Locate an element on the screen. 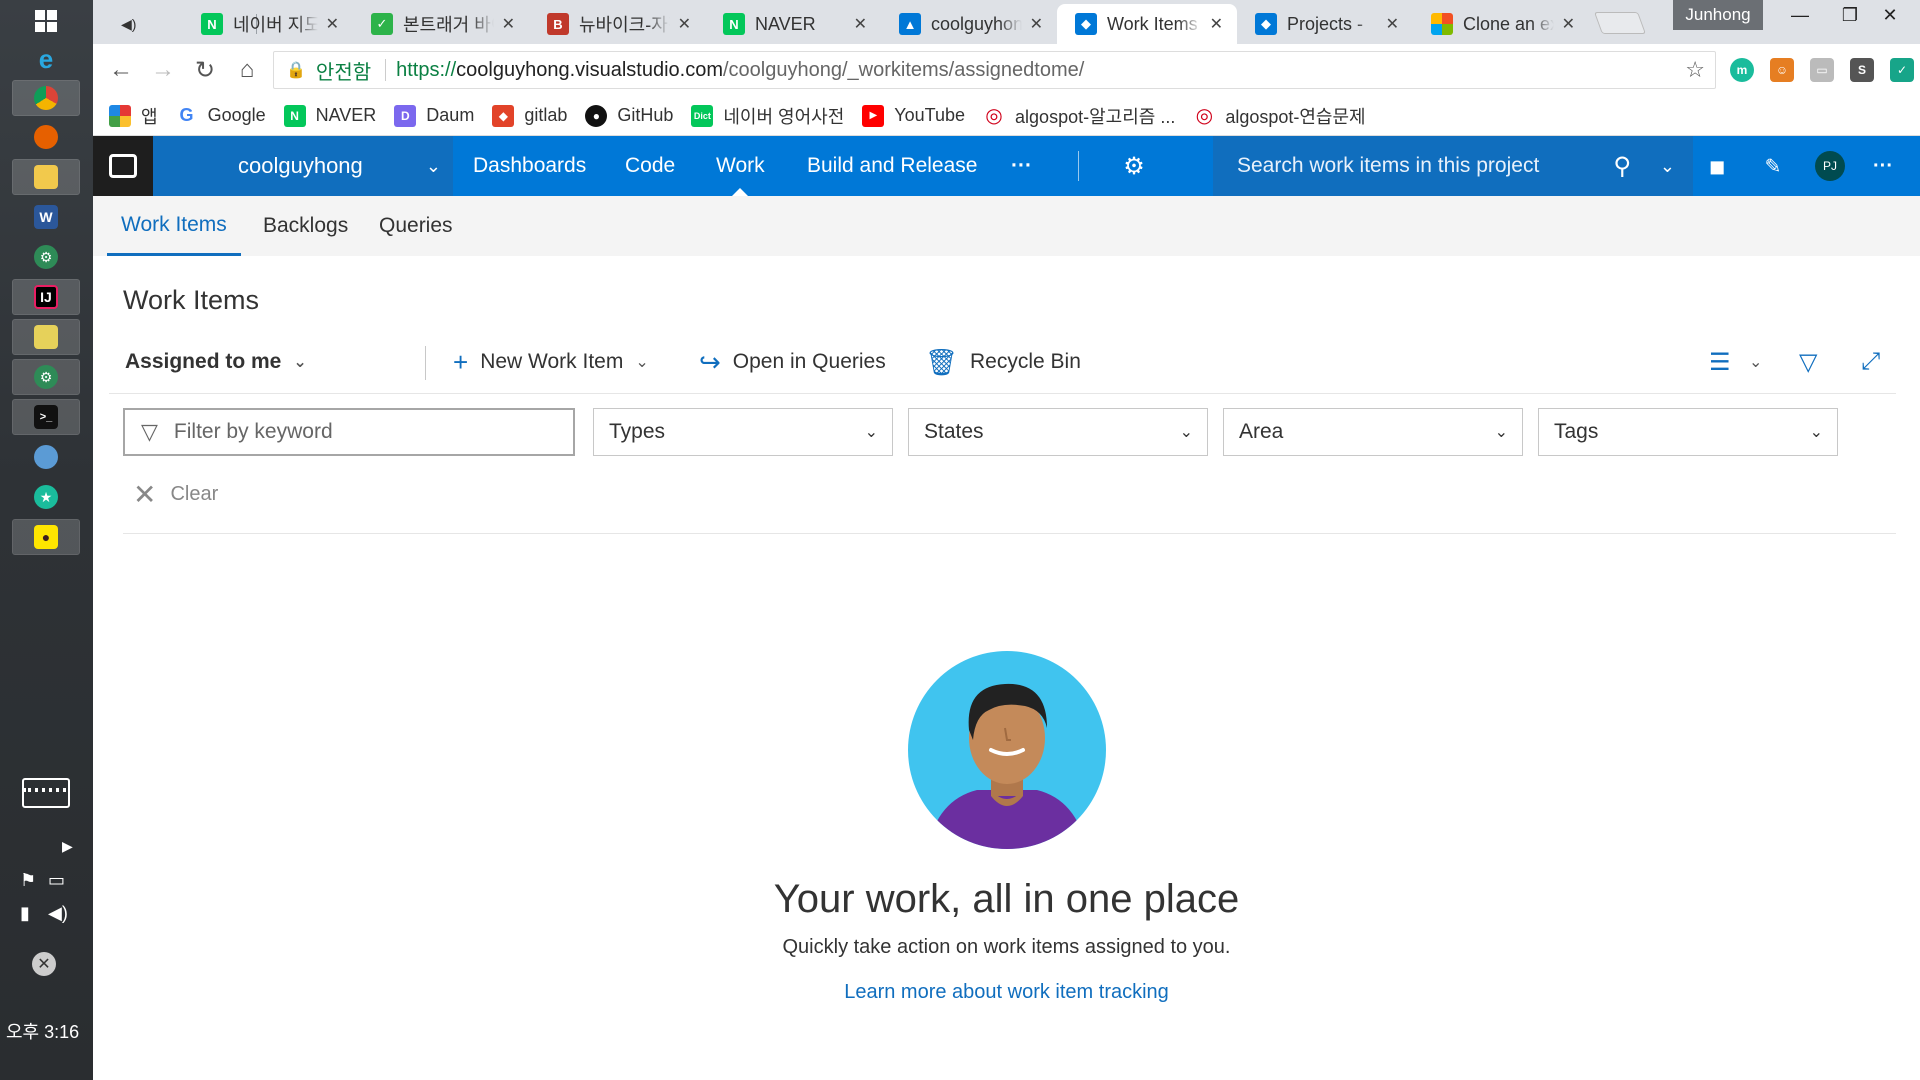 This screenshot has height=1080, width=1920. bookmark-apps: 앱 is located at coordinates (133, 116).